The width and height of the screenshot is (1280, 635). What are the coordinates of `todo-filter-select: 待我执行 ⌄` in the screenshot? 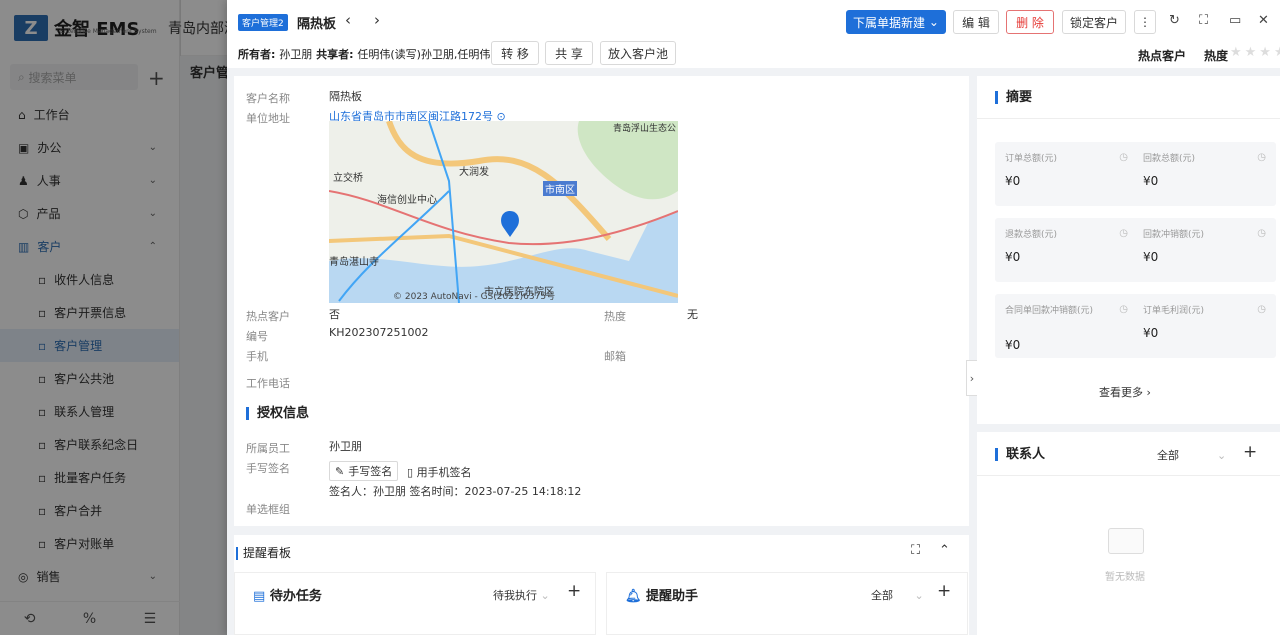 It's located at (521, 595).